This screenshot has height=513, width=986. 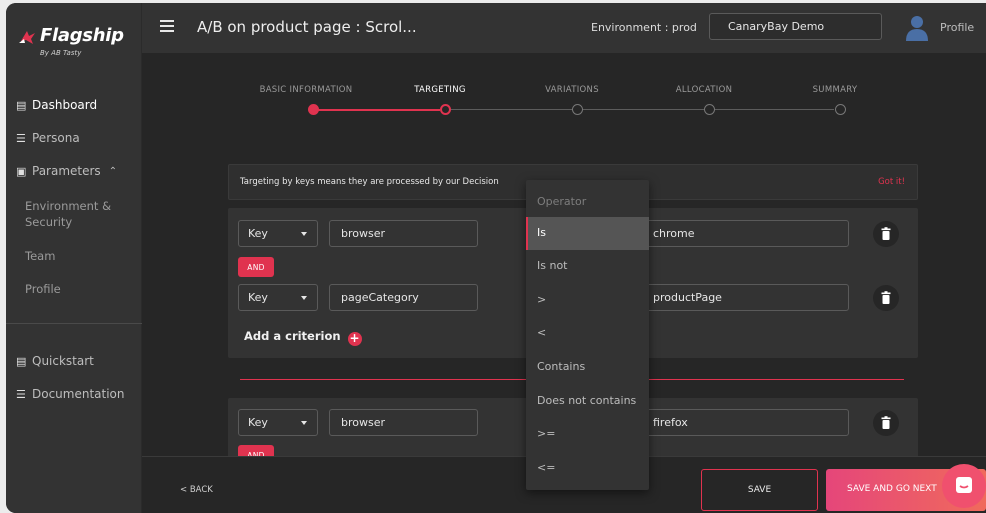 What do you see at coordinates (562, 201) in the screenshot?
I see `dropdown-header: Operator` at bounding box center [562, 201].